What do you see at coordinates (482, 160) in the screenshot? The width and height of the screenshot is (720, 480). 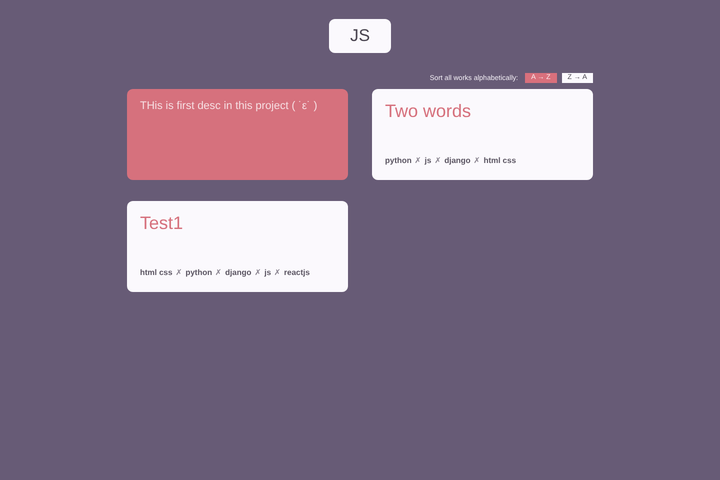 I see `project-tags: python ✗ js ✗ django ✗ html css` at bounding box center [482, 160].